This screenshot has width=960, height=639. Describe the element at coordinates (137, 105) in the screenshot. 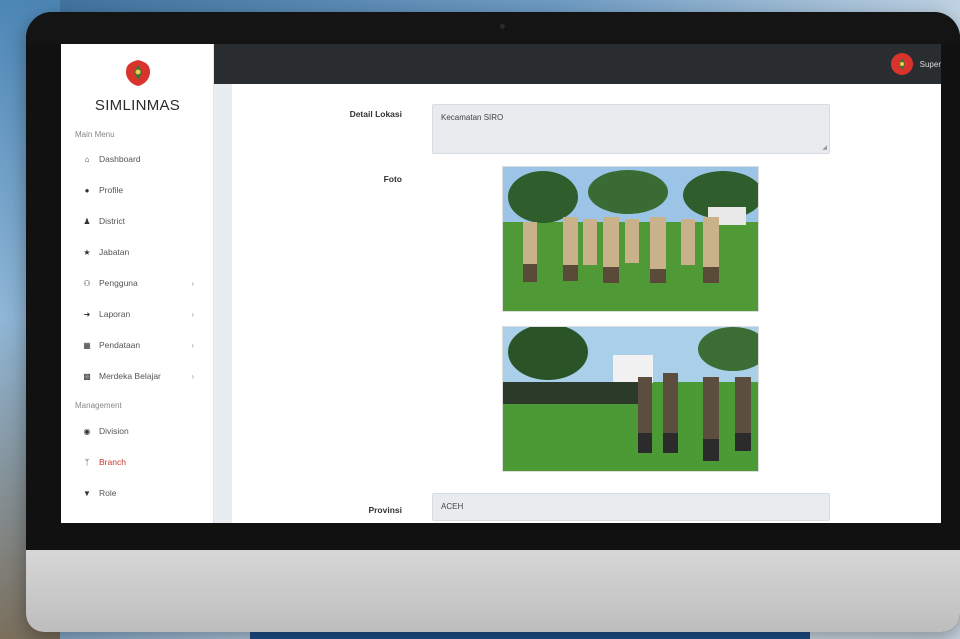

I see `brand-name: SIMLINMAS` at that location.